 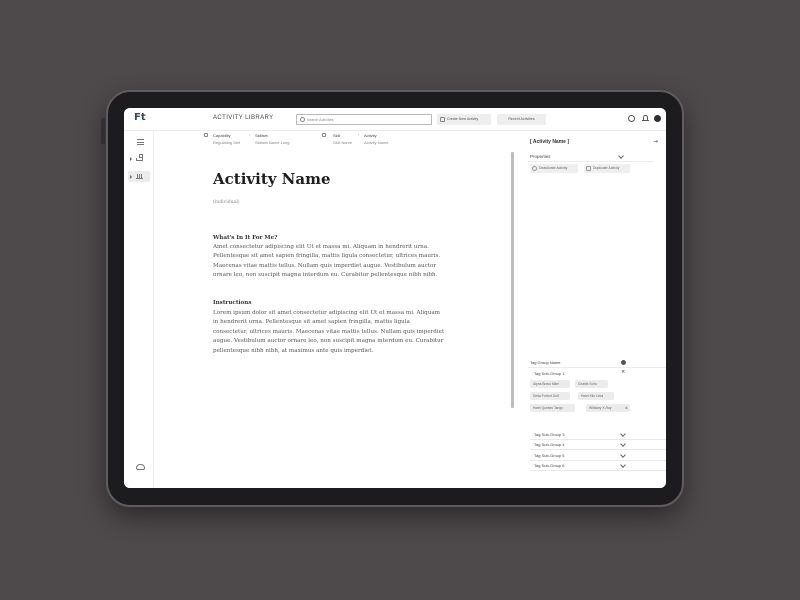 What do you see at coordinates (600, 408) in the screenshot?
I see `tag-label: Whiskey X-Ray` at bounding box center [600, 408].